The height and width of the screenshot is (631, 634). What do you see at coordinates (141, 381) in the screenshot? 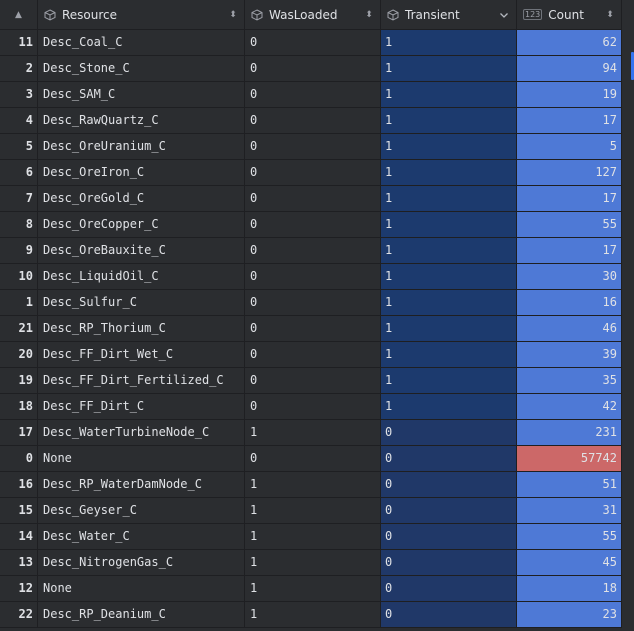
I see `cell-resource: Desc_FF_Dirt_Fertilized_C` at bounding box center [141, 381].